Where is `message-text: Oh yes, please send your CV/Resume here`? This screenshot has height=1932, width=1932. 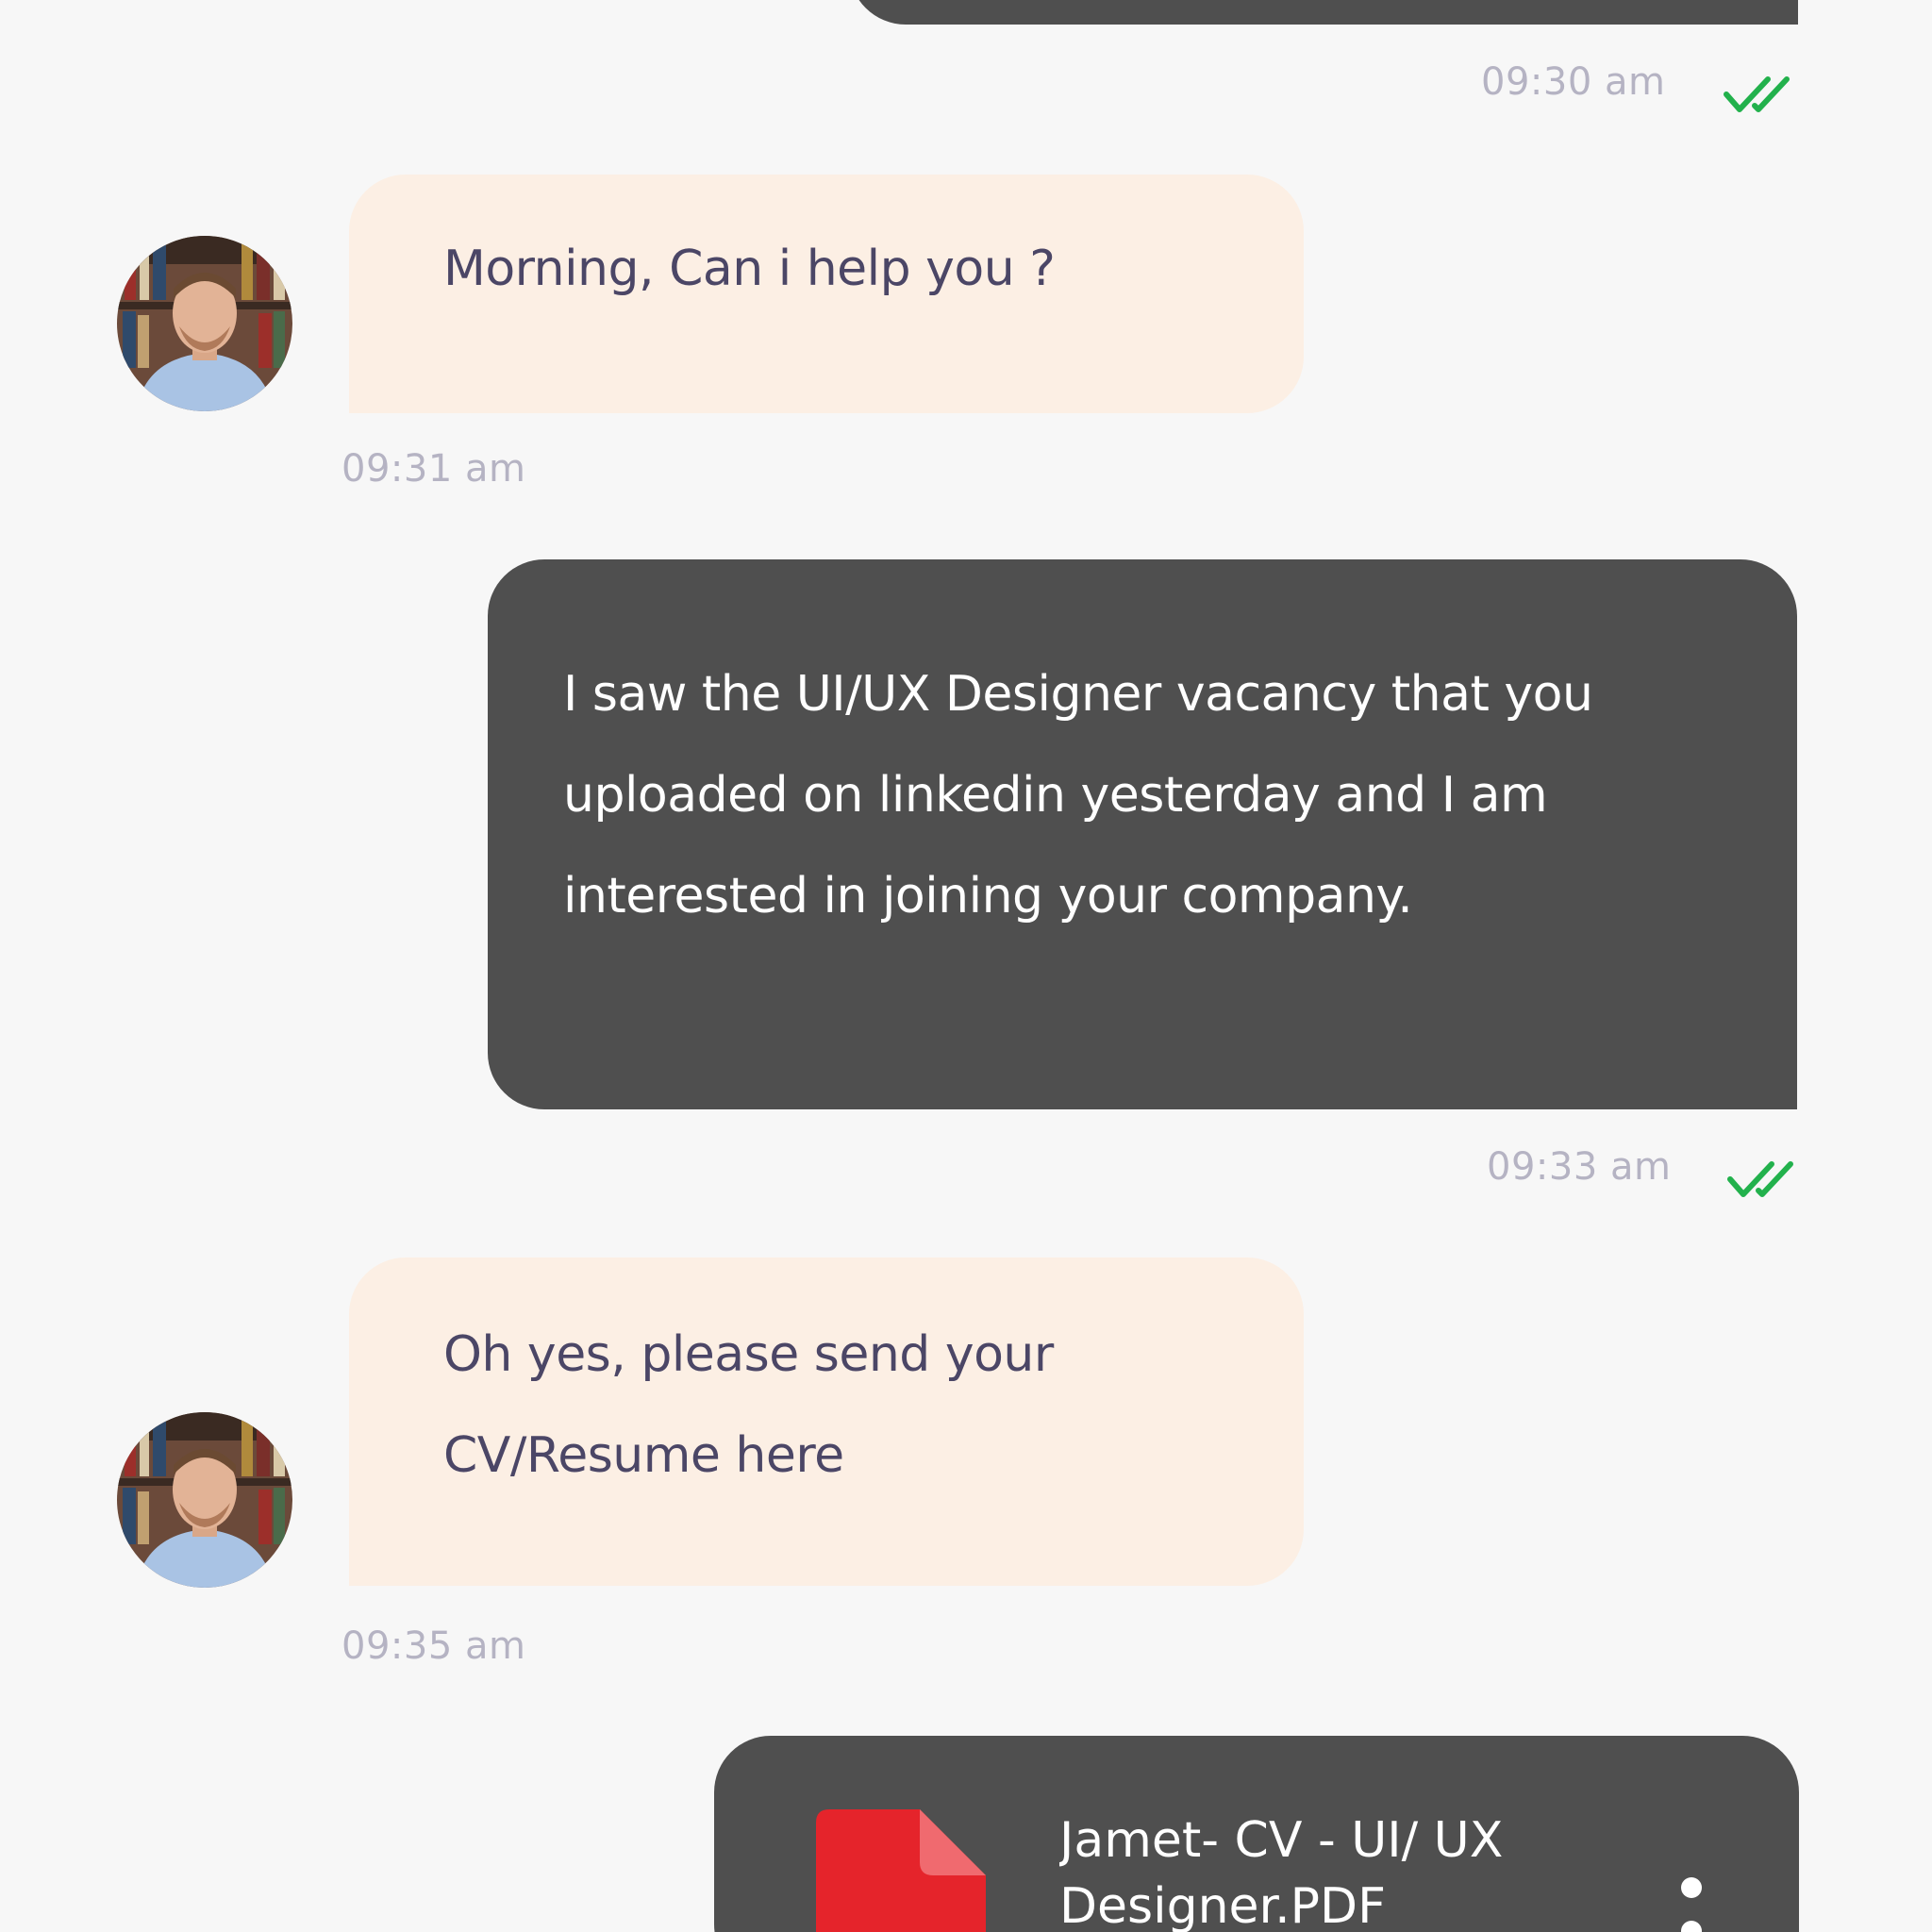 message-text: Oh yes, please send your CV/Resume here is located at coordinates (748, 1405).